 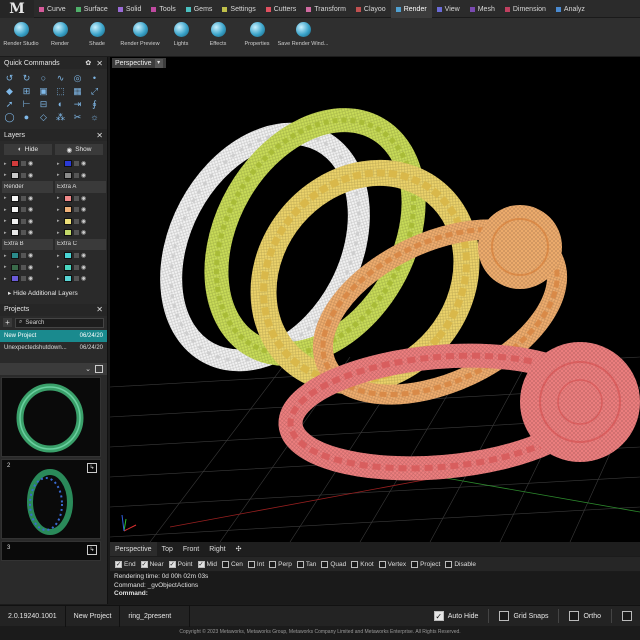 I want to click on osnap-point: ✓ Point, so click(x=180, y=564).